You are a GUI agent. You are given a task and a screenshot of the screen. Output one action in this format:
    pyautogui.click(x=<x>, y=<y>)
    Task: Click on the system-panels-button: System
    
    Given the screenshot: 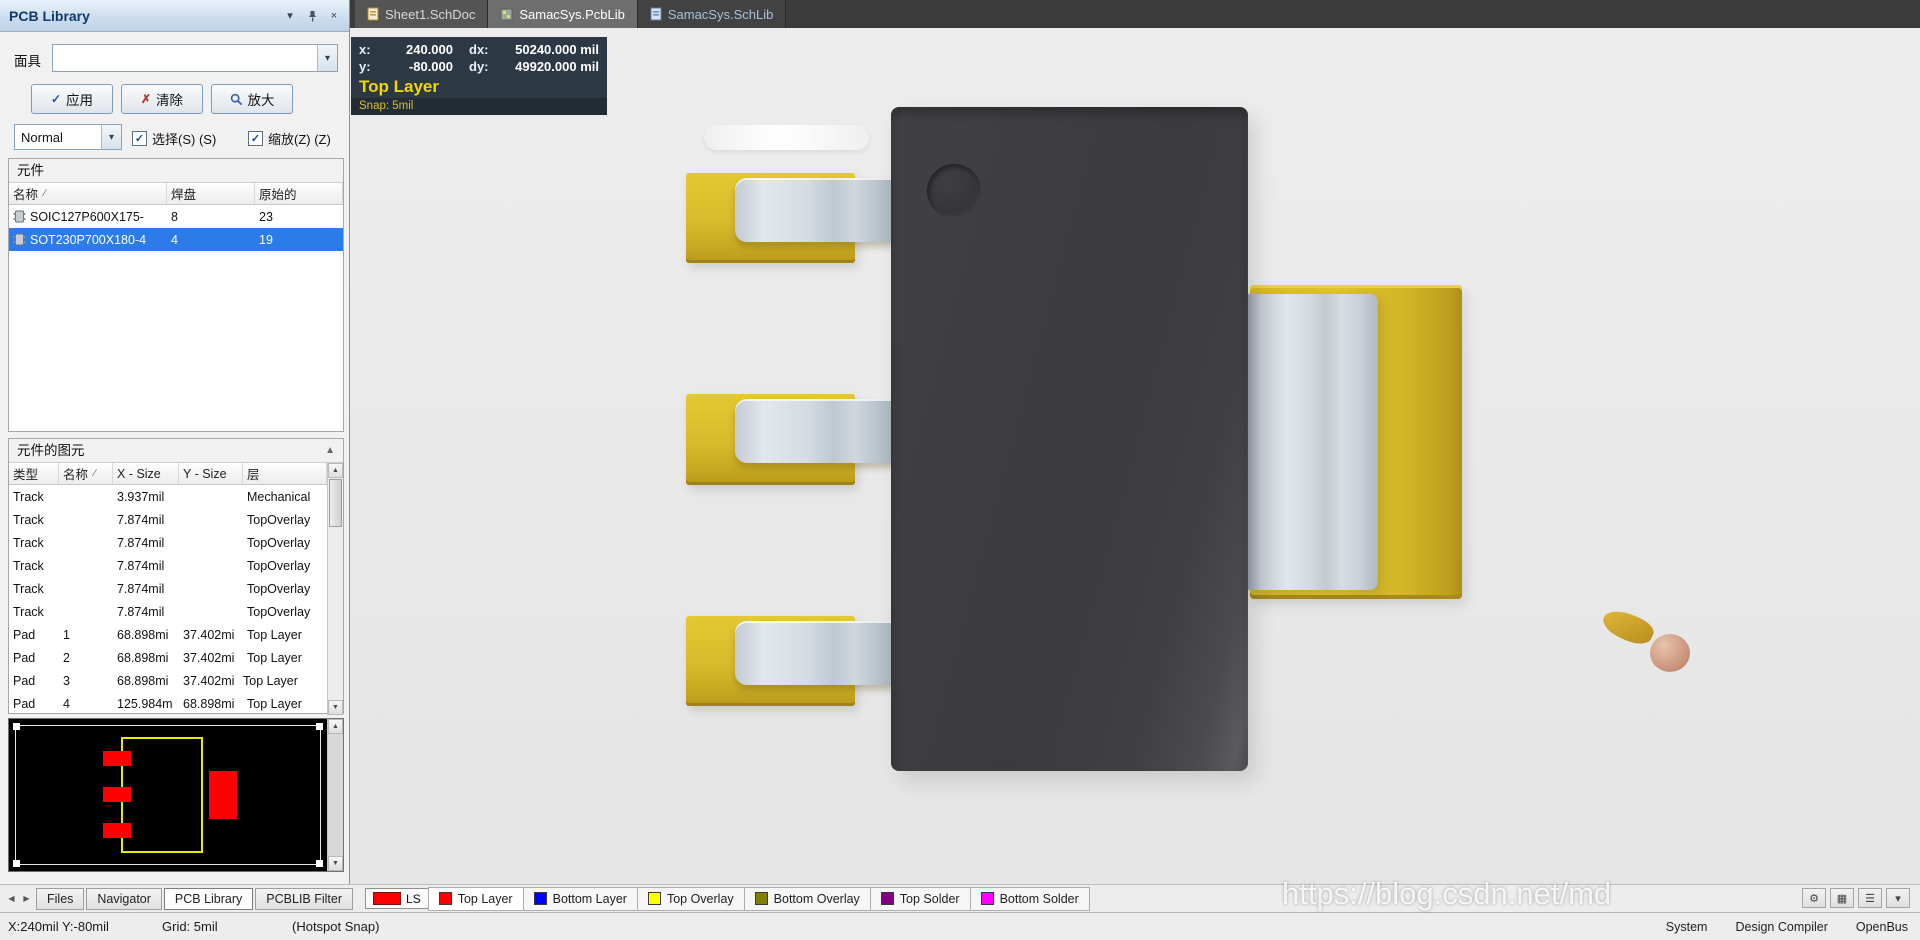 What is the action you would take?
    pyautogui.click(x=1687, y=927)
    